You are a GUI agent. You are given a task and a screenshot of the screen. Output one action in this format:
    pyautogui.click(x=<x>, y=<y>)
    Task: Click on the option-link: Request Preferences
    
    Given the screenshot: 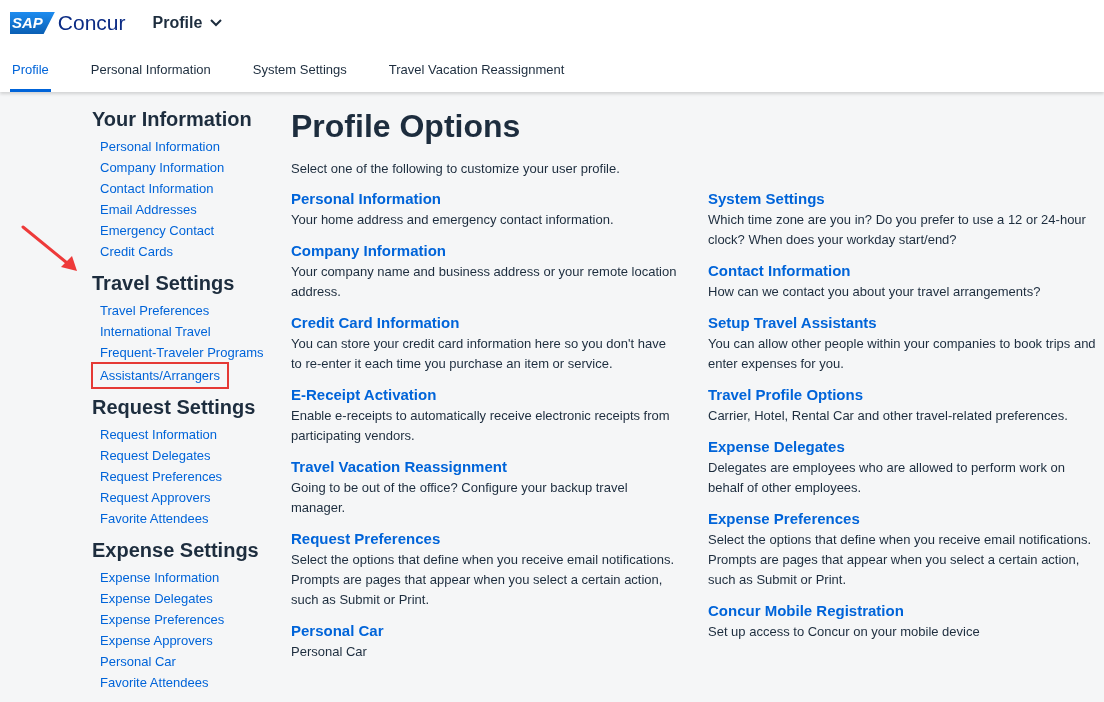 What is the action you would take?
    pyautogui.click(x=485, y=538)
    